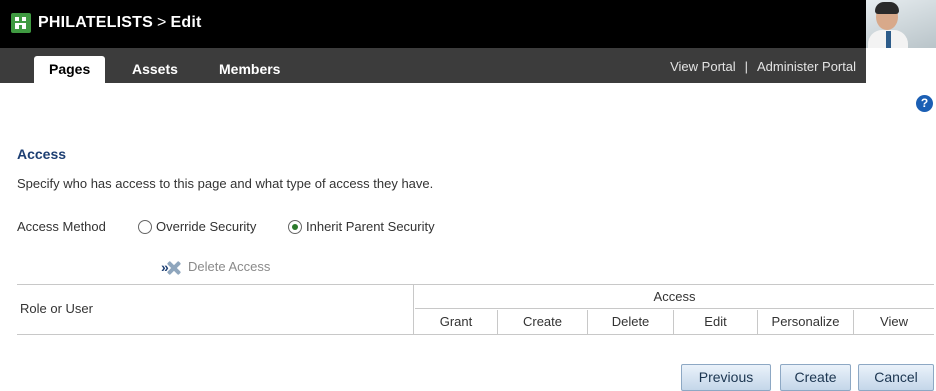 The height and width of the screenshot is (391, 936). Describe the element at coordinates (95, 22) in the screenshot. I see `breadcrumb-app-name: PHILATELISTS` at that location.